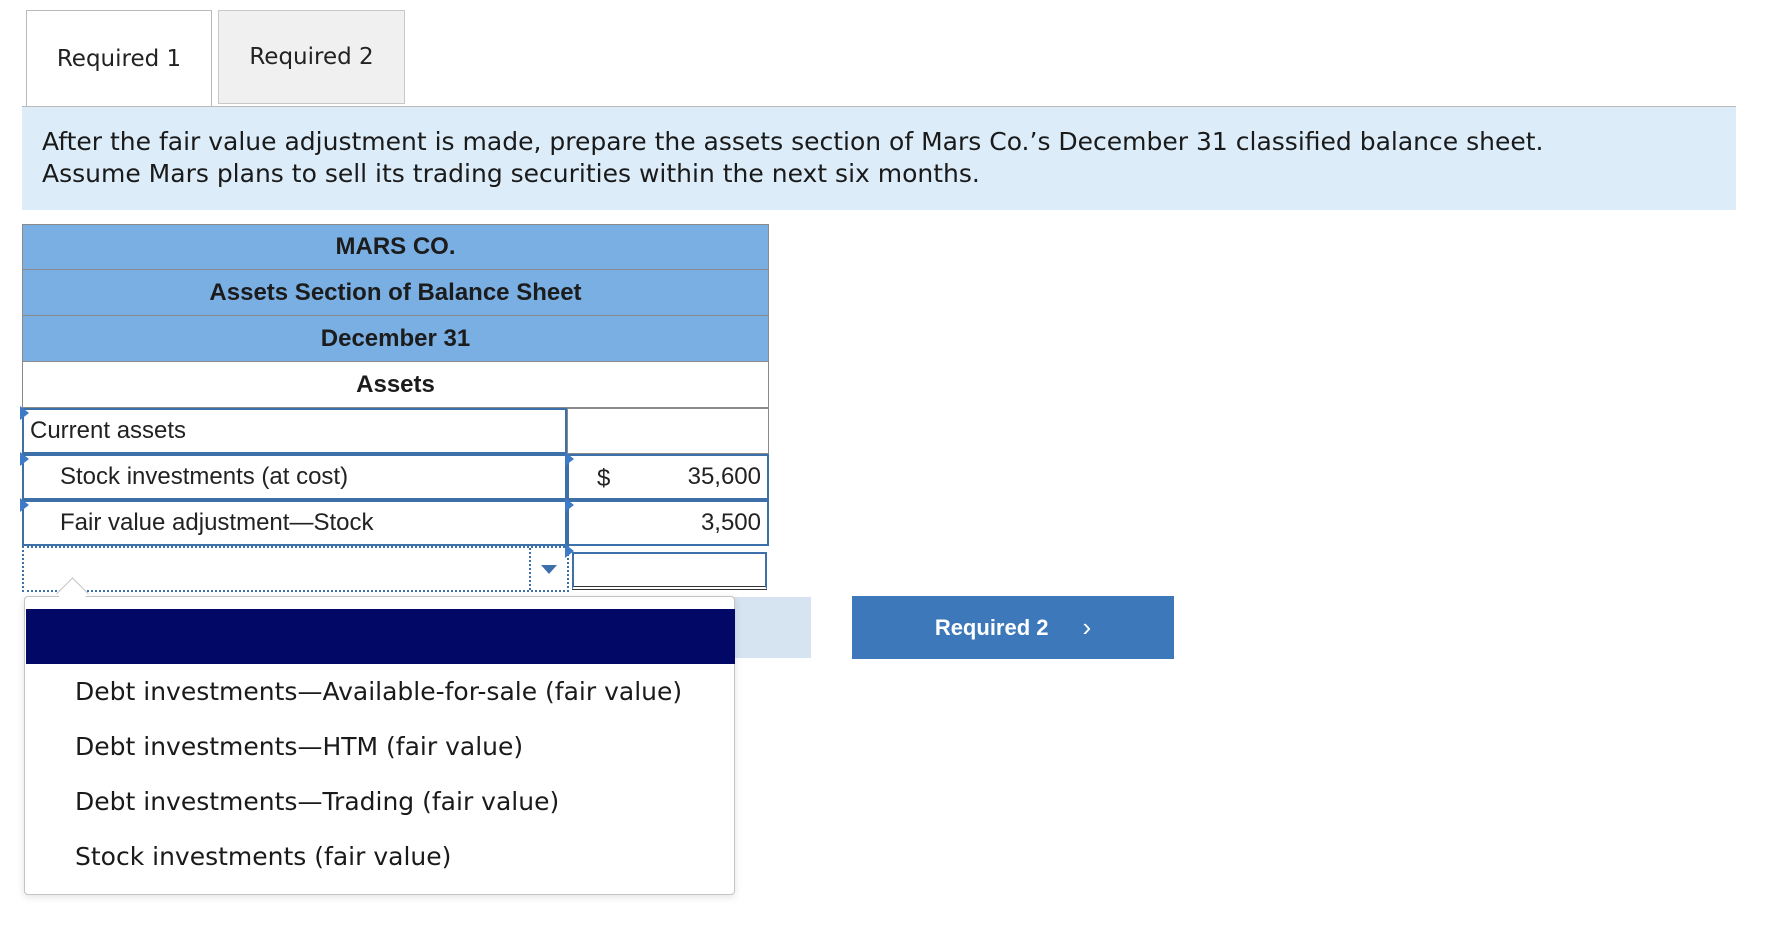  Describe the element at coordinates (395, 339) in the screenshot. I see `sheet-date: December 31` at that location.